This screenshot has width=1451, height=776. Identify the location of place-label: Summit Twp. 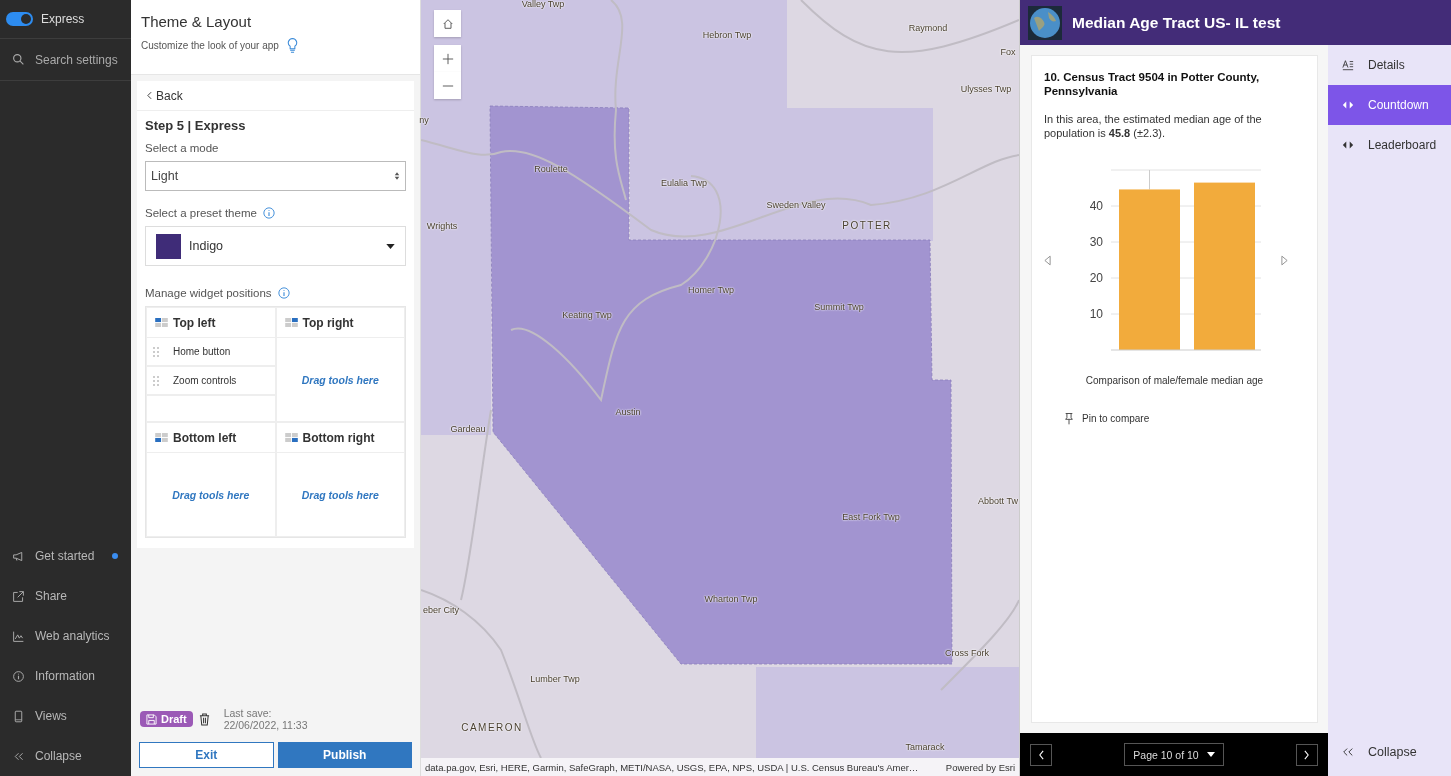
(839, 307).